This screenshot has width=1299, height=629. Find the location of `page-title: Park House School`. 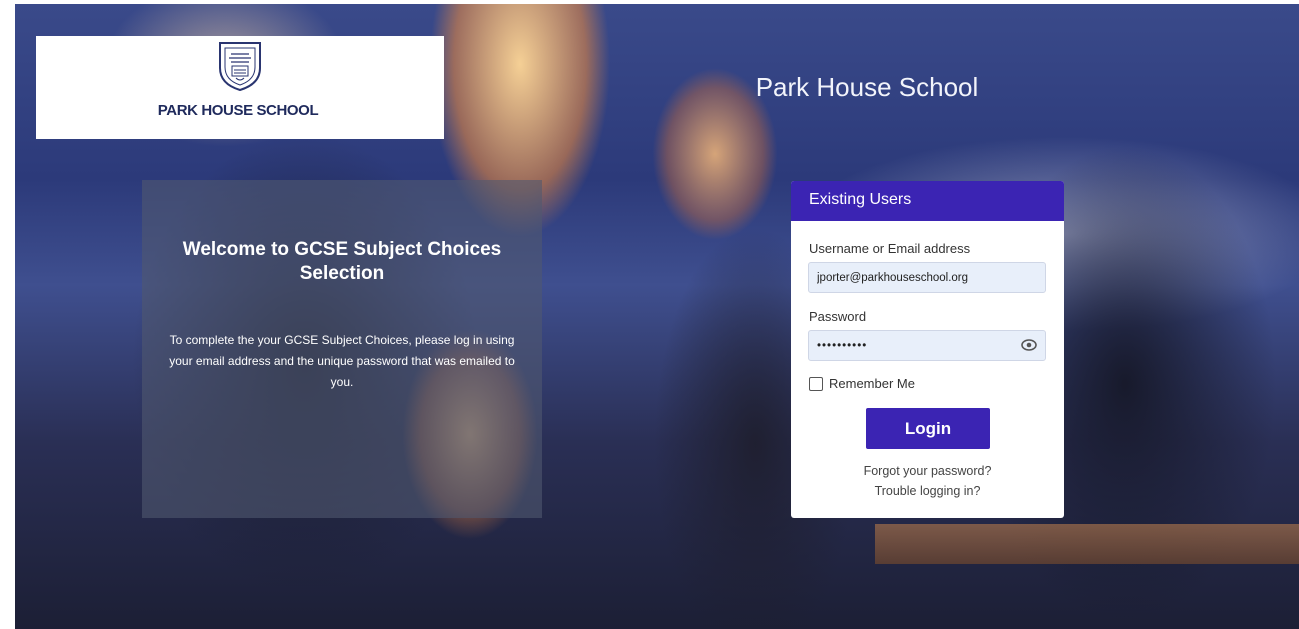

page-title: Park House School is located at coordinates (867, 87).